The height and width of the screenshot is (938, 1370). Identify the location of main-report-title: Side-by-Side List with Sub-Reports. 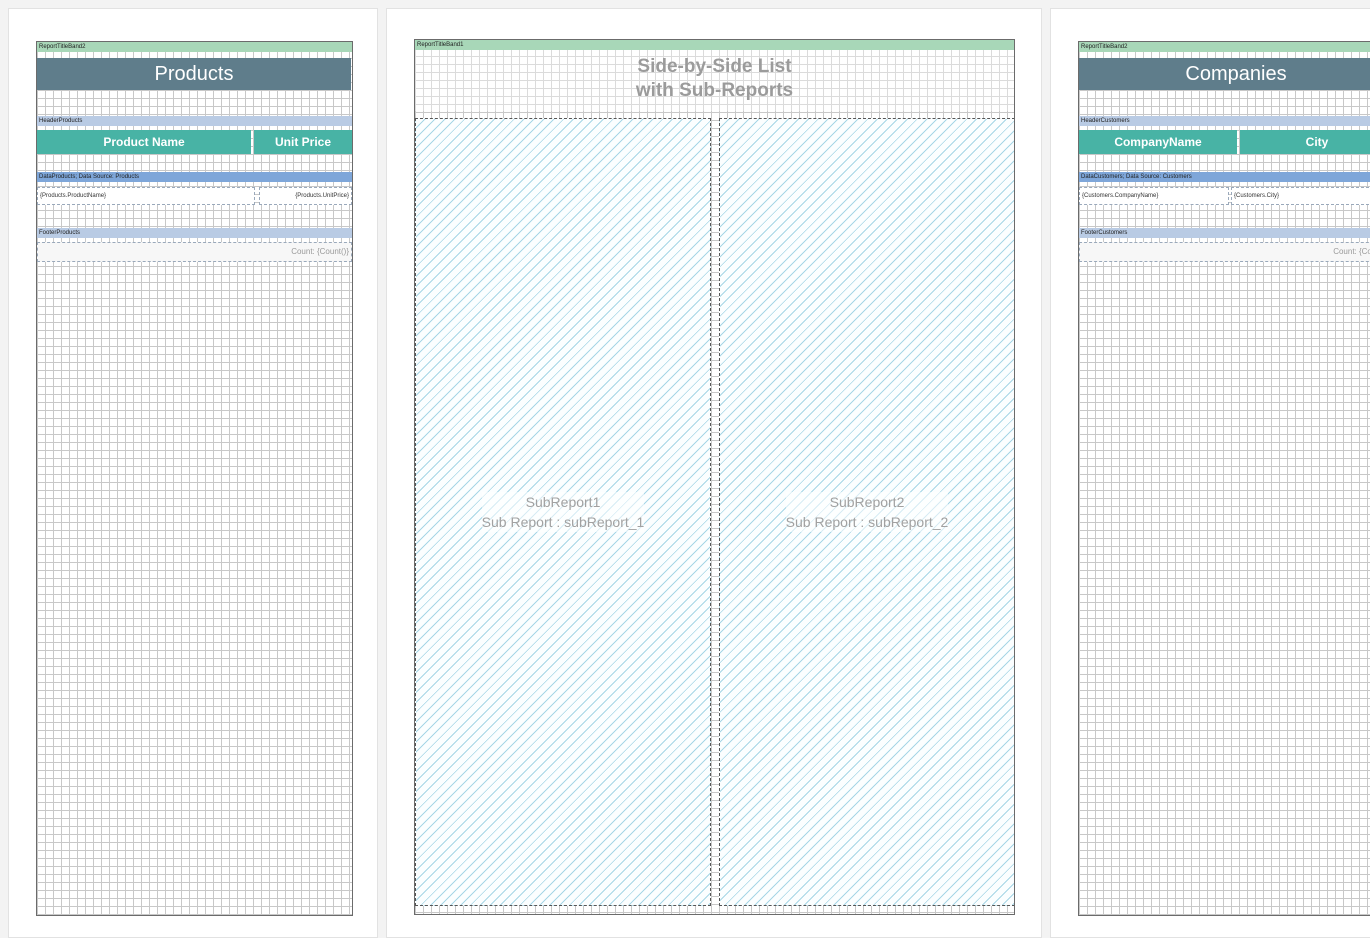
(714, 80).